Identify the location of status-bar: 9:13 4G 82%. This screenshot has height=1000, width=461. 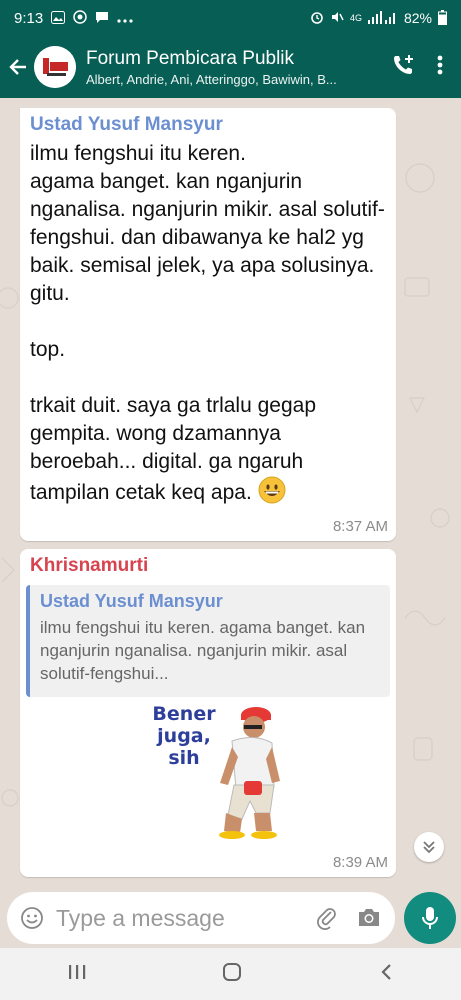
(230, 18).